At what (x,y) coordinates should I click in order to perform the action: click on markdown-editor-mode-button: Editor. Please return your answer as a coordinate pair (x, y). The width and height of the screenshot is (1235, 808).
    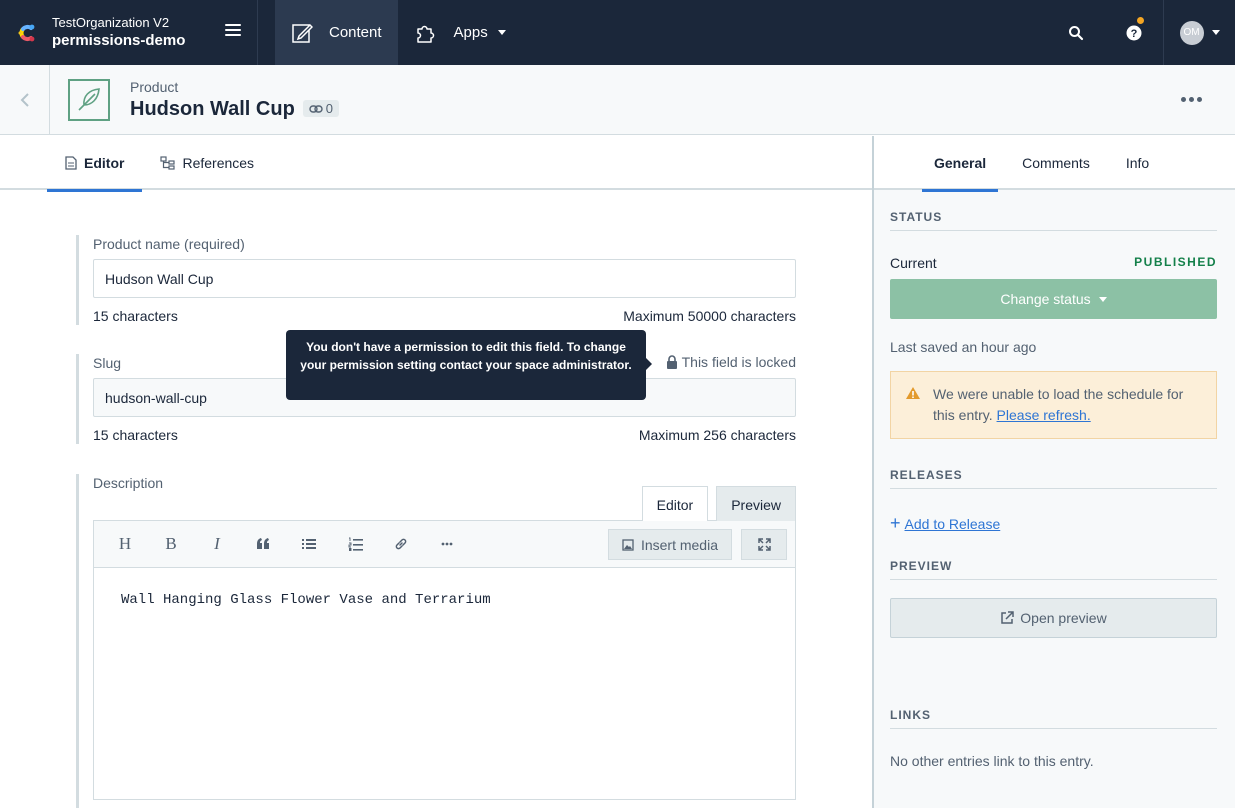
    Looking at the image, I should click on (675, 504).